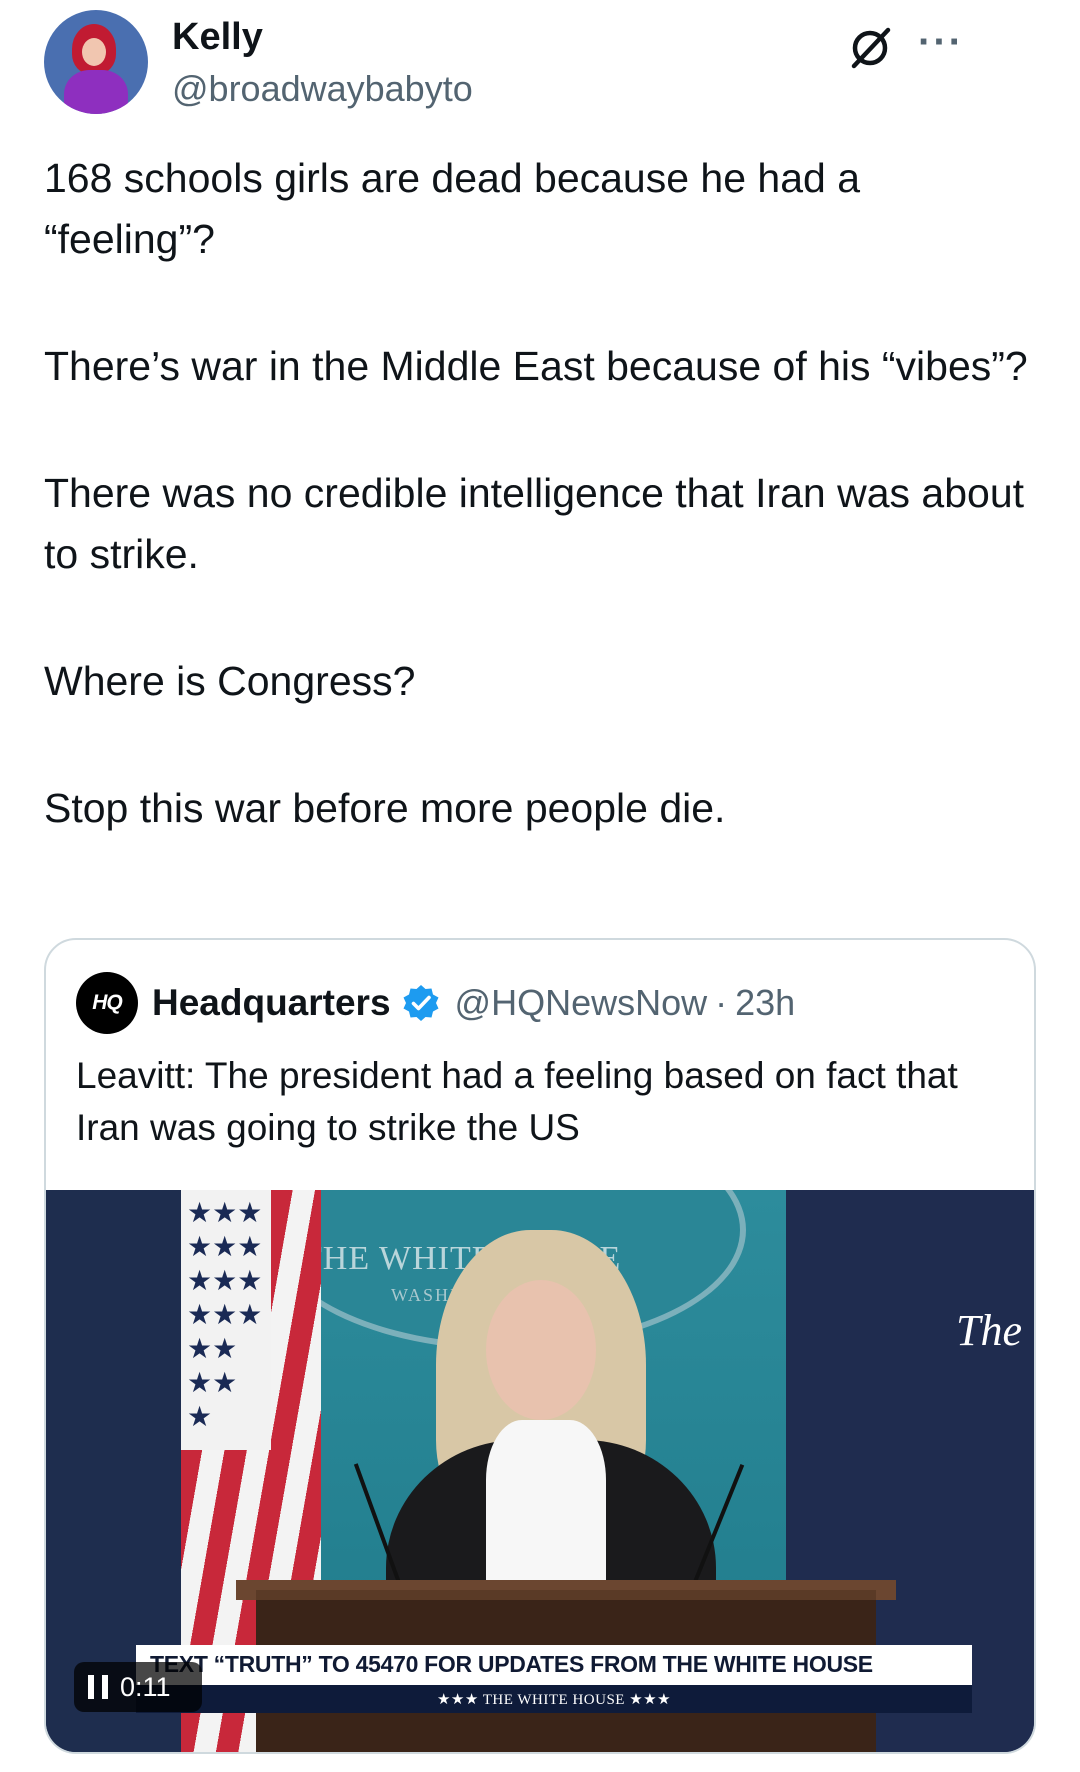  Describe the element at coordinates (94, 52) in the screenshot. I see `avatar-face` at that location.